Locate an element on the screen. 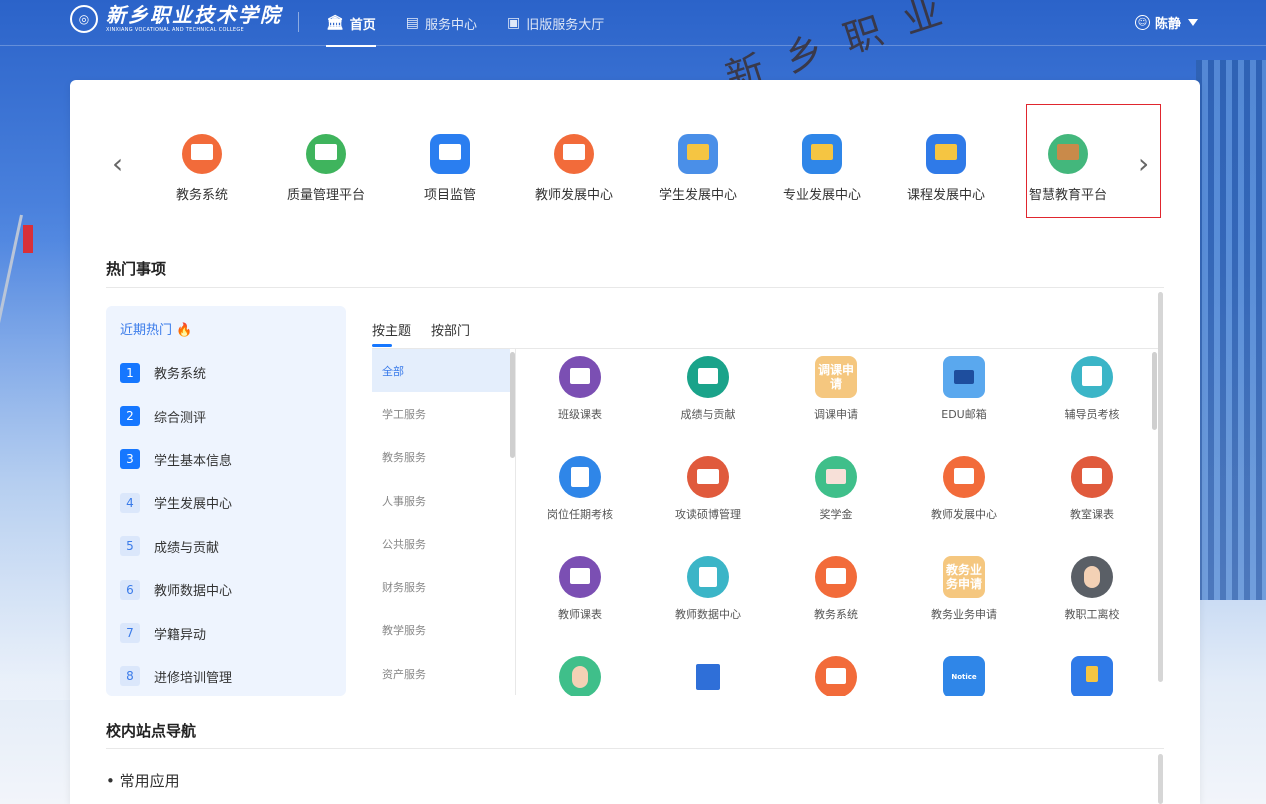  section-divider is located at coordinates (635, 748).